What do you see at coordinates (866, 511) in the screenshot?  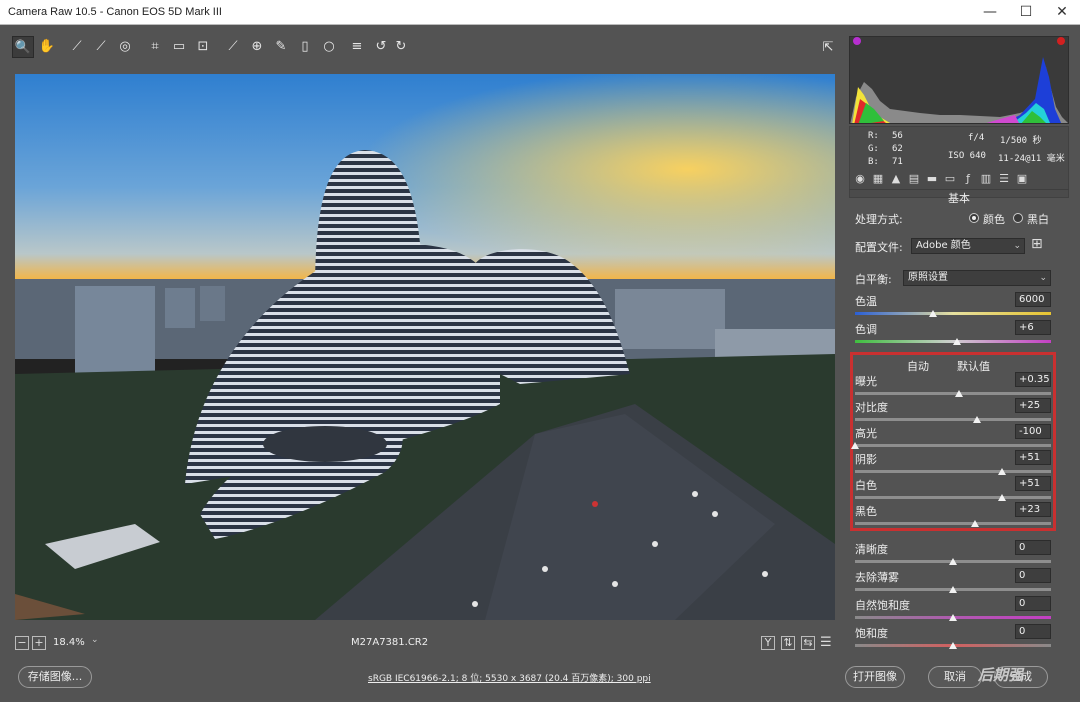 I see `slider-label: 黑色` at bounding box center [866, 511].